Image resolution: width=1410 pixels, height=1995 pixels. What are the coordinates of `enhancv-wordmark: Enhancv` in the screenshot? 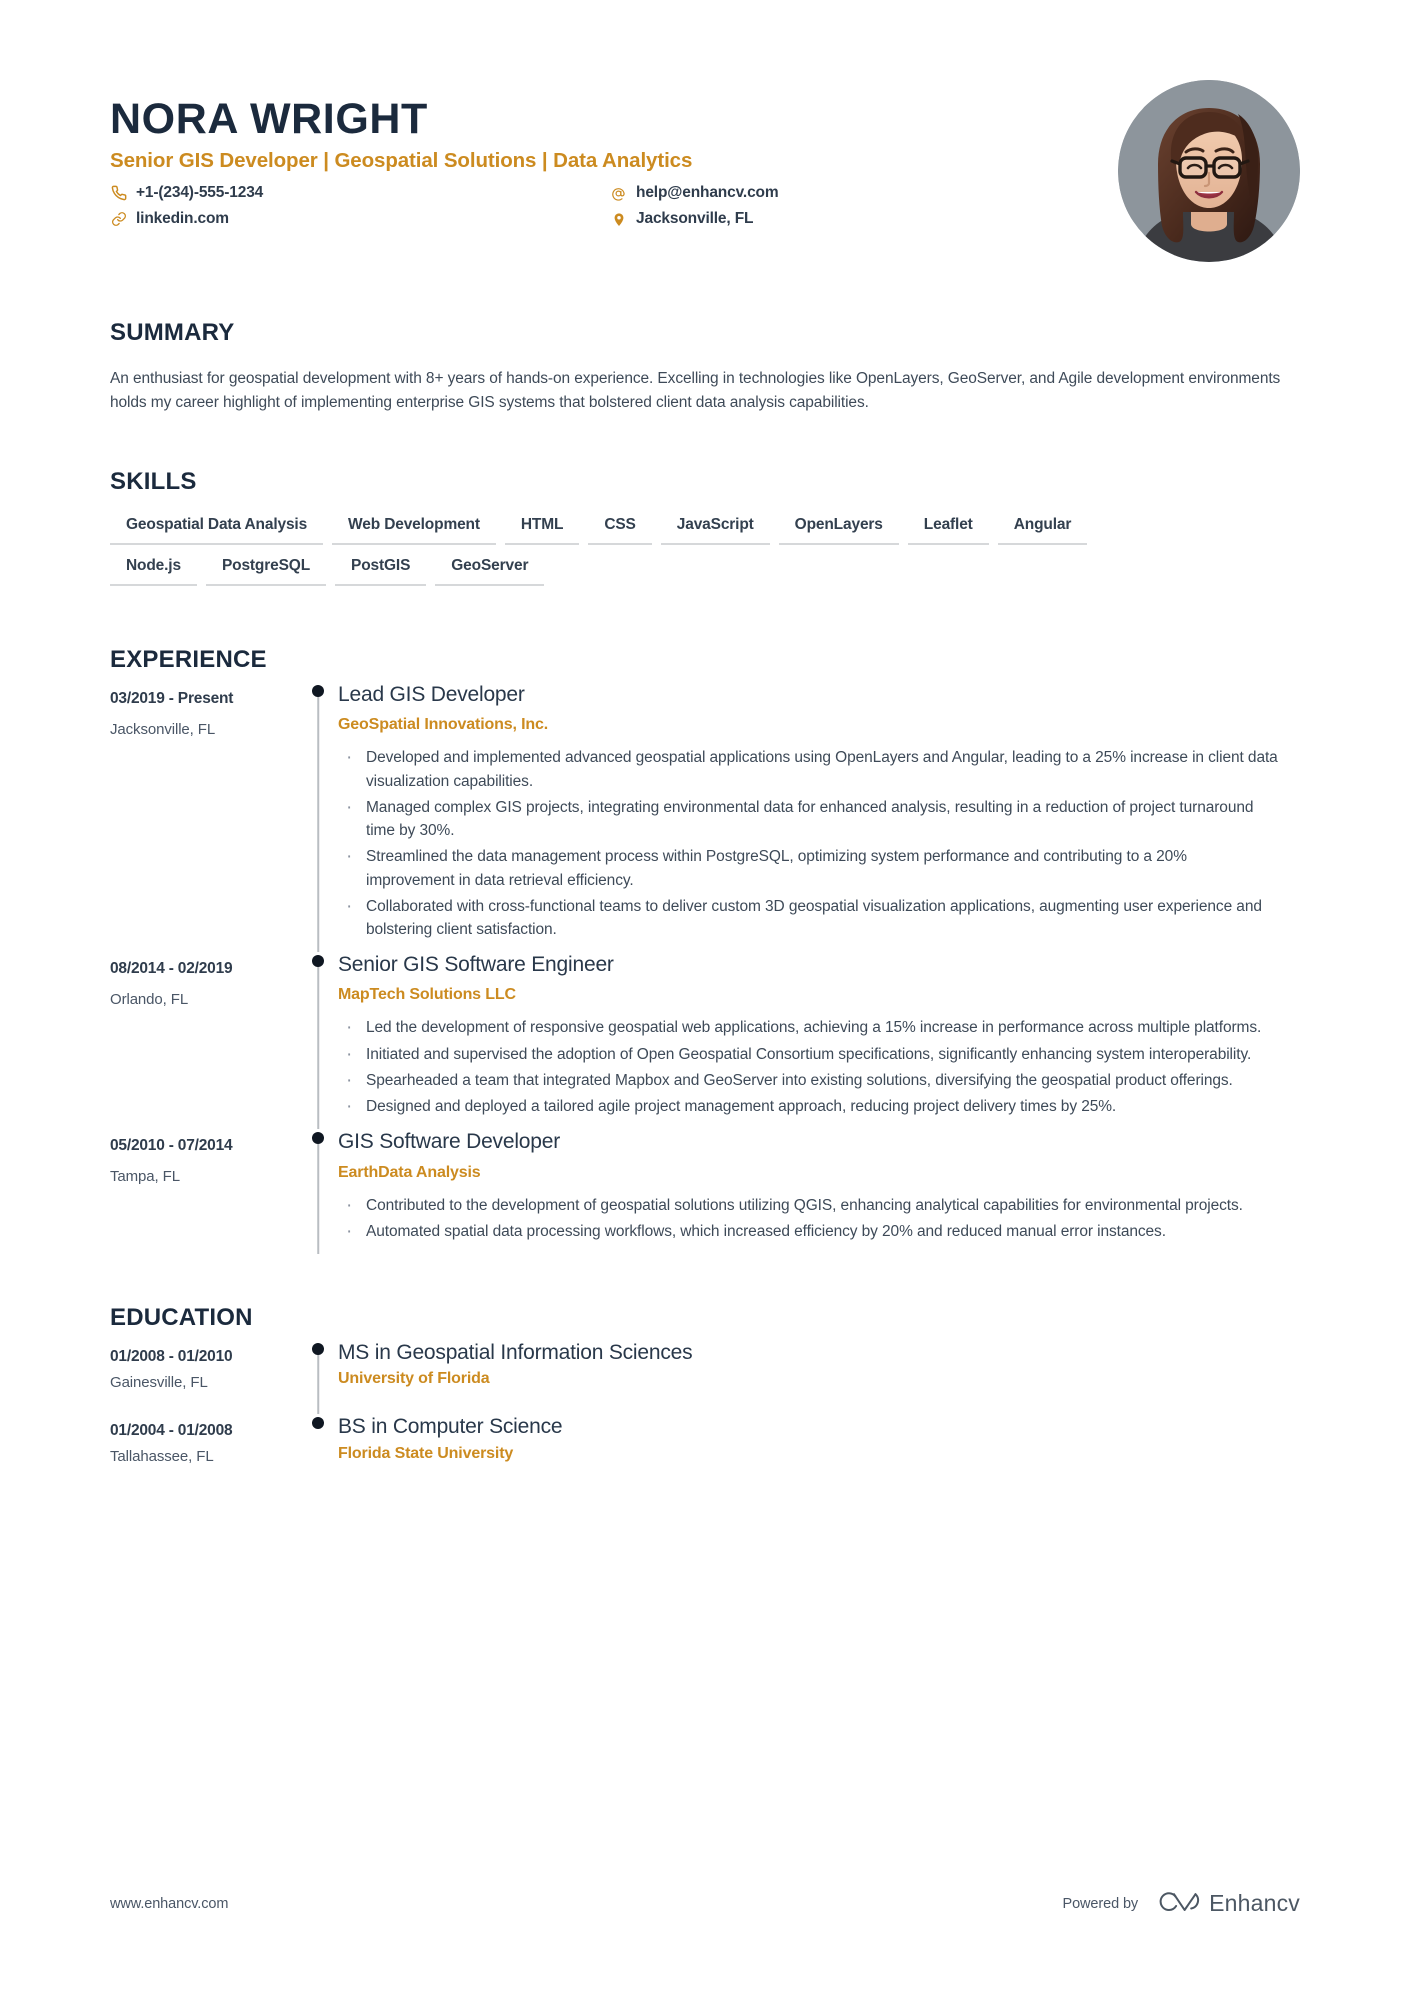 It's located at (1254, 1903).